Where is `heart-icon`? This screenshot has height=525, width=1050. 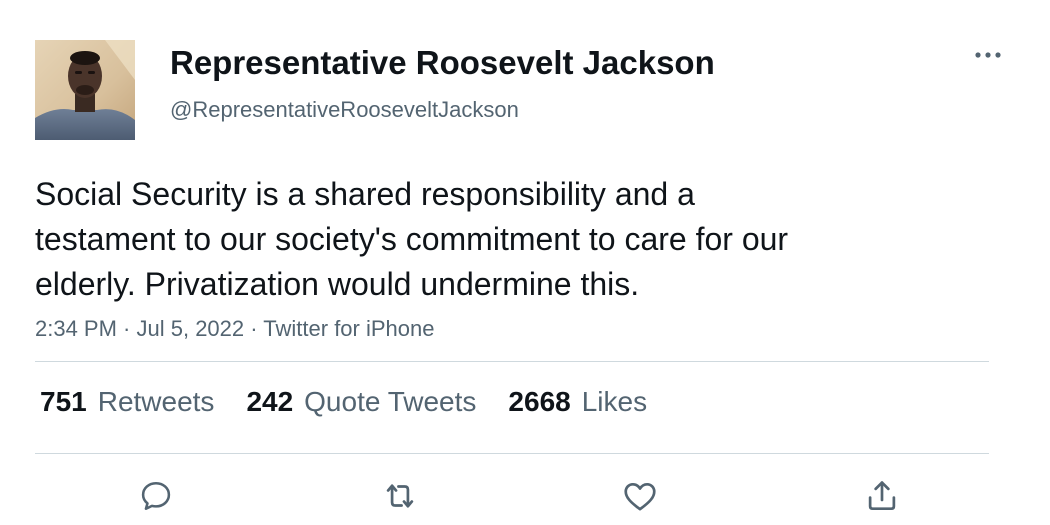 heart-icon is located at coordinates (640, 496).